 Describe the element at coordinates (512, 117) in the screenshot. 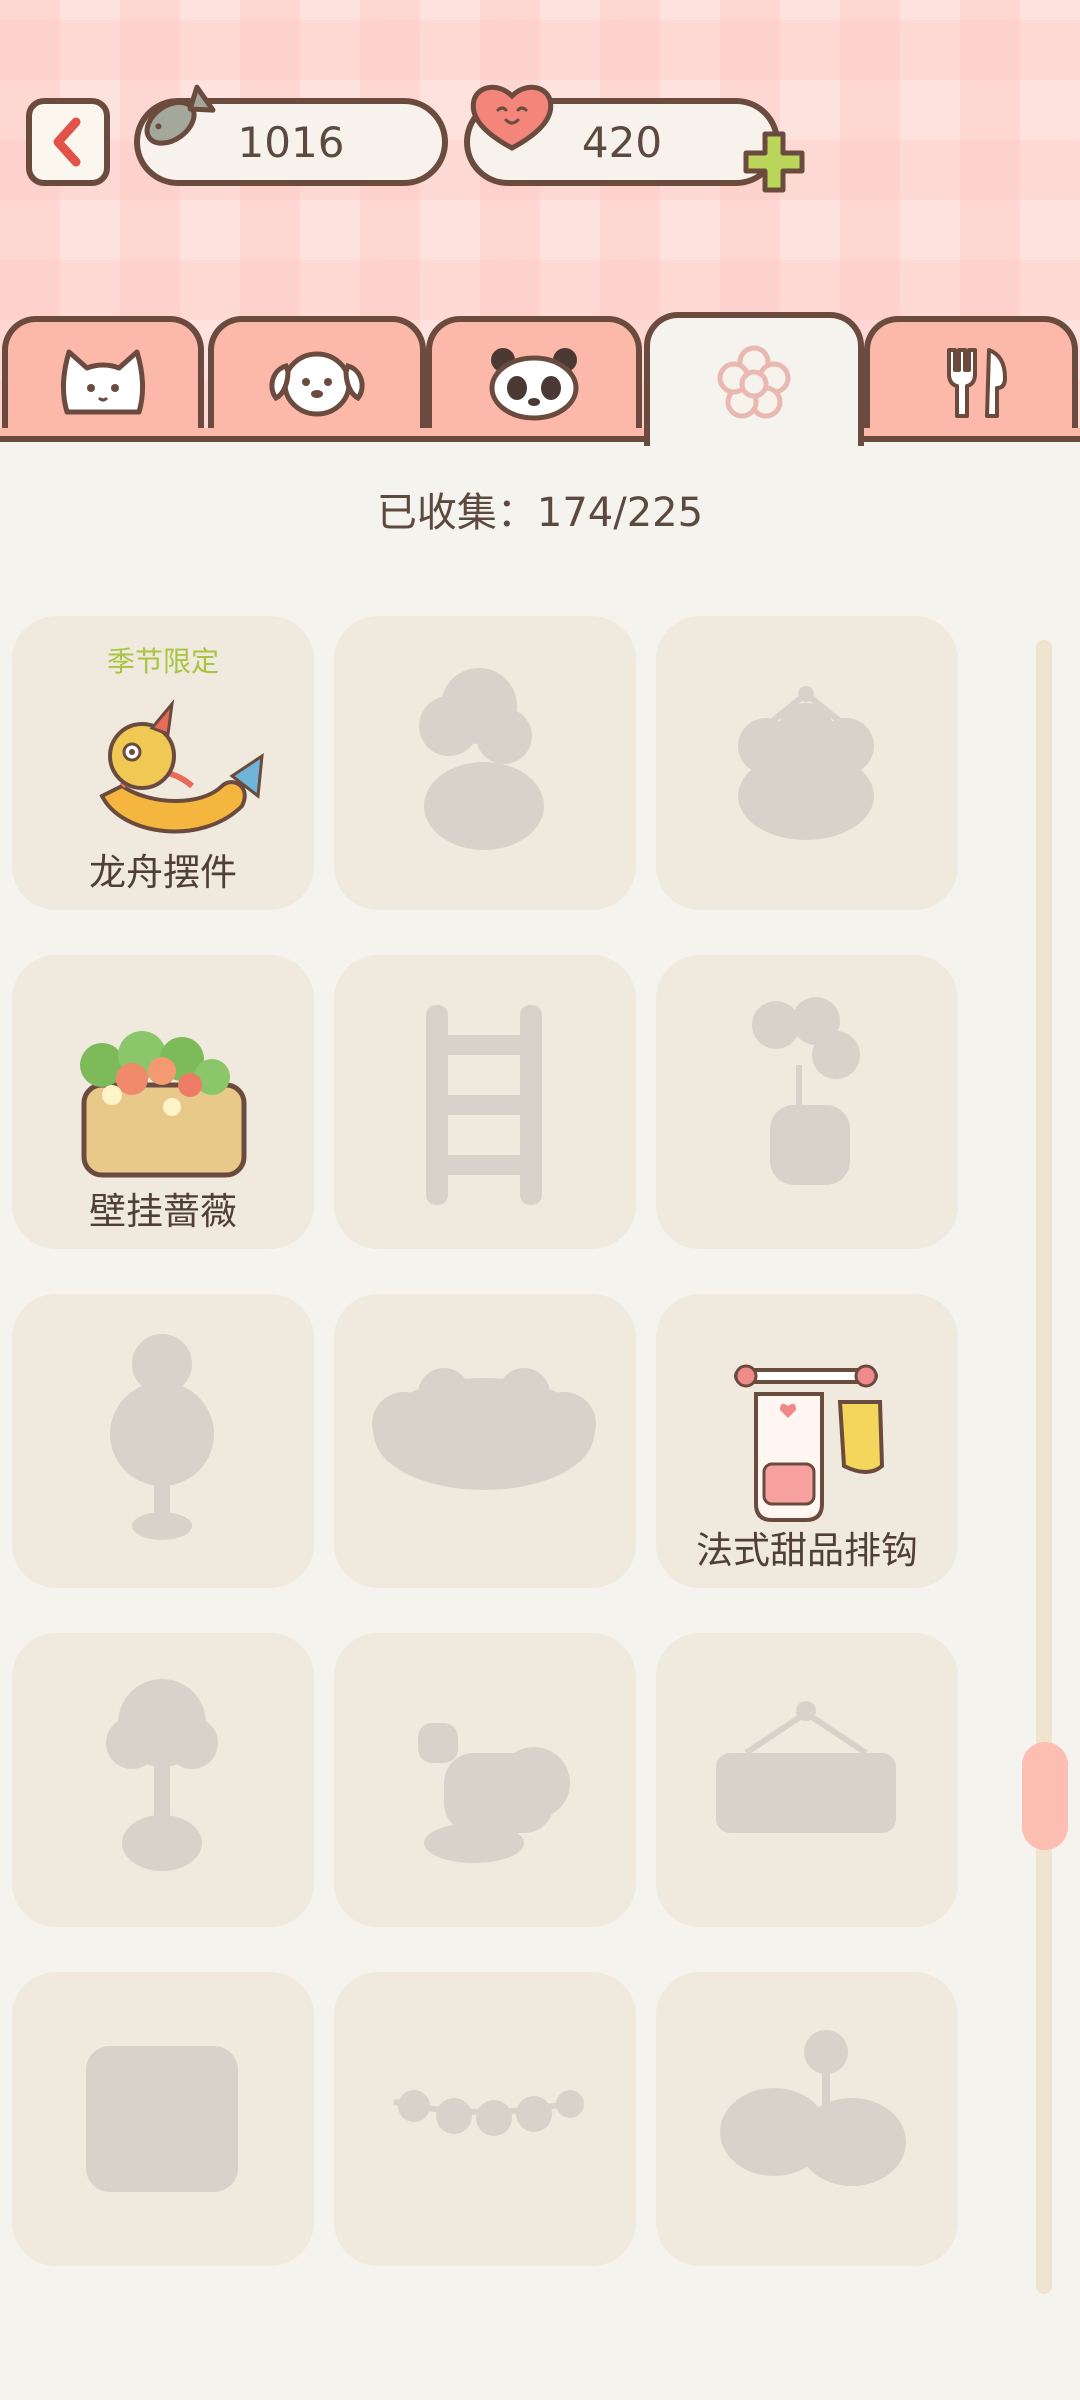

I see `heart-icon` at that location.